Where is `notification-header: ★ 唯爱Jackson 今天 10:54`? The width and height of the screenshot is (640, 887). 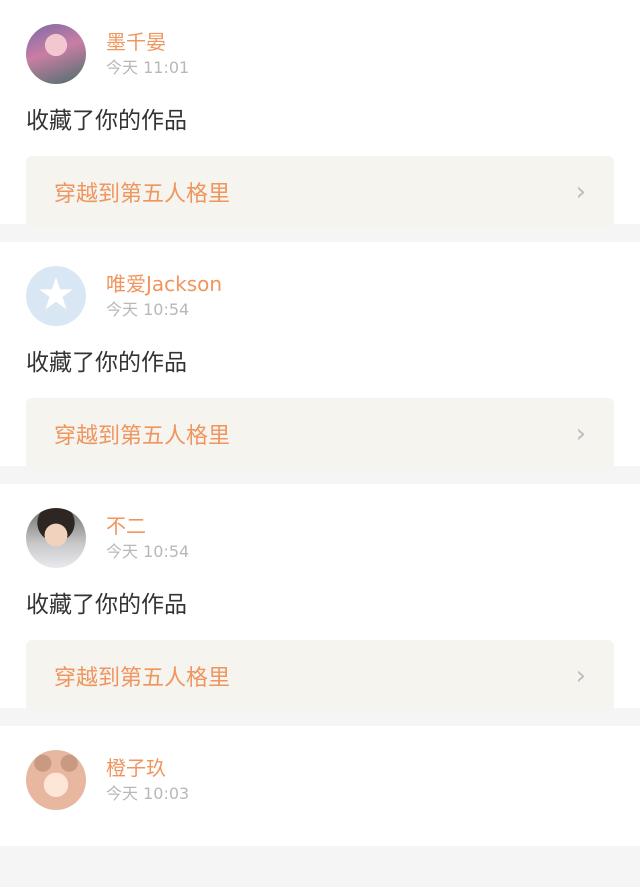
notification-header: ★ 唯爱Jackson 今天 10:54 is located at coordinates (320, 296).